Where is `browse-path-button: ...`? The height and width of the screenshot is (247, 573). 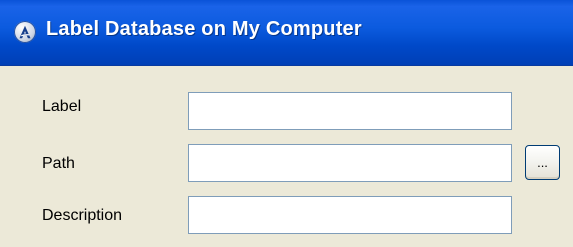 browse-path-button: ... is located at coordinates (542, 162).